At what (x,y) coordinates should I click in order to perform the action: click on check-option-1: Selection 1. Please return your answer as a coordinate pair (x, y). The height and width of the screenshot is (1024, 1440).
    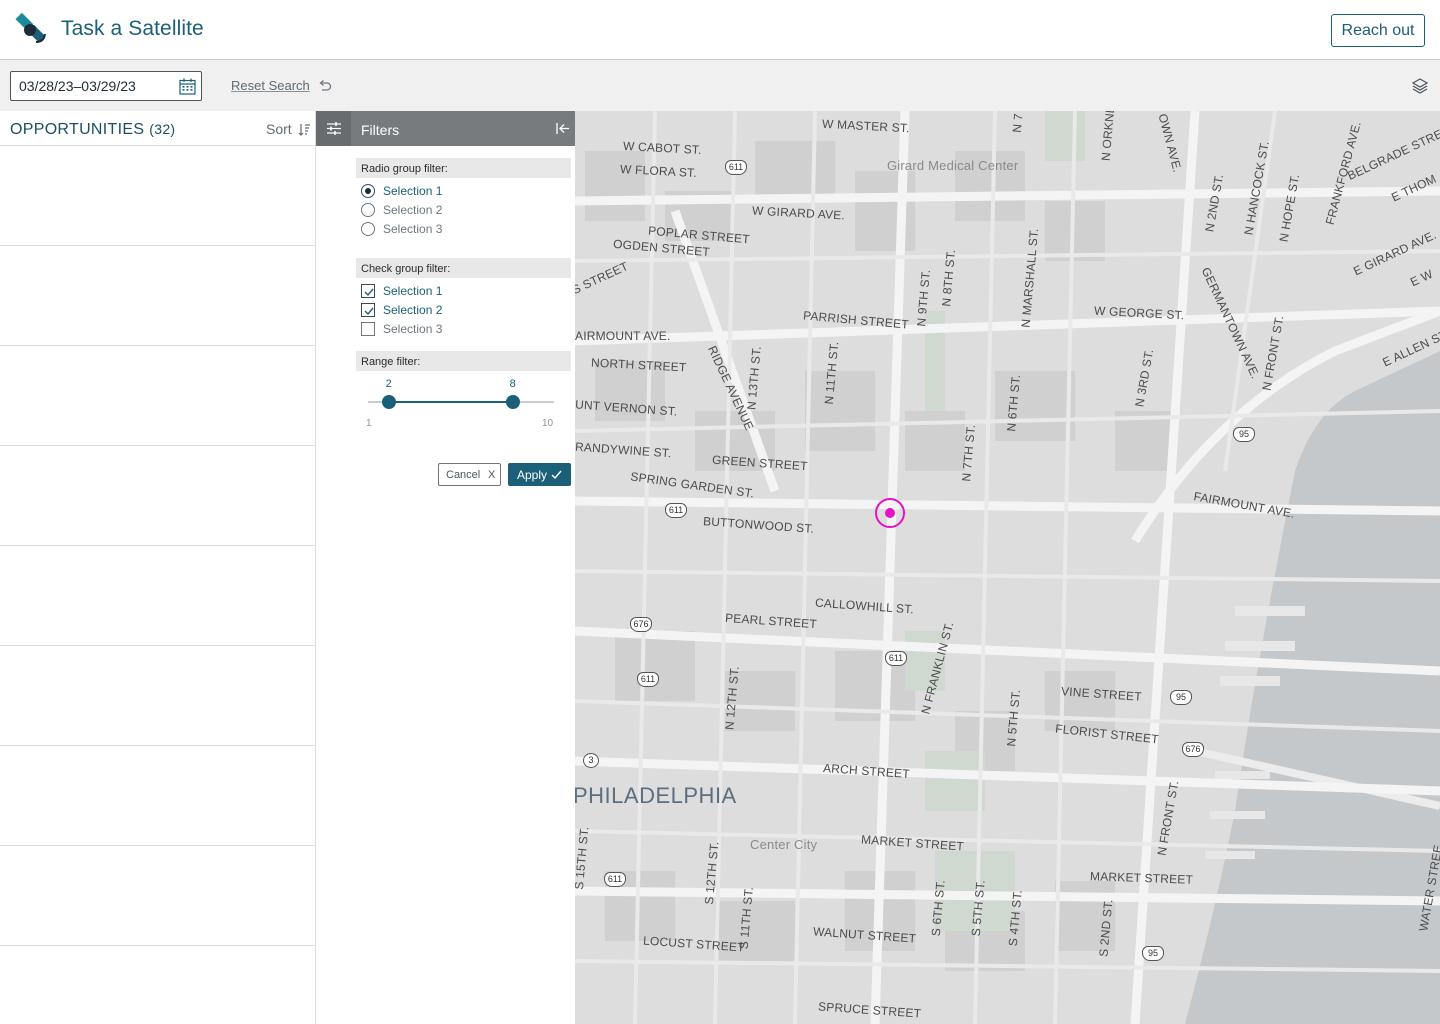
    Looking at the image, I should click on (416, 291).